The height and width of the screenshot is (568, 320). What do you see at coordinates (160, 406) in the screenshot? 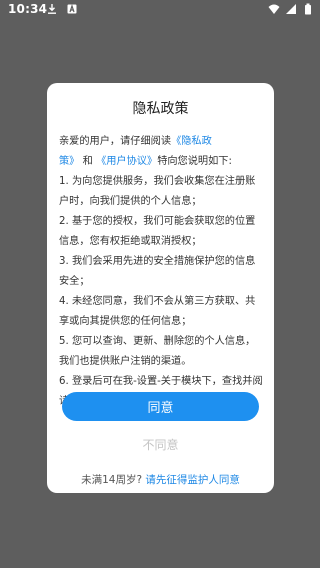
I see `agree-button: 同意` at bounding box center [160, 406].